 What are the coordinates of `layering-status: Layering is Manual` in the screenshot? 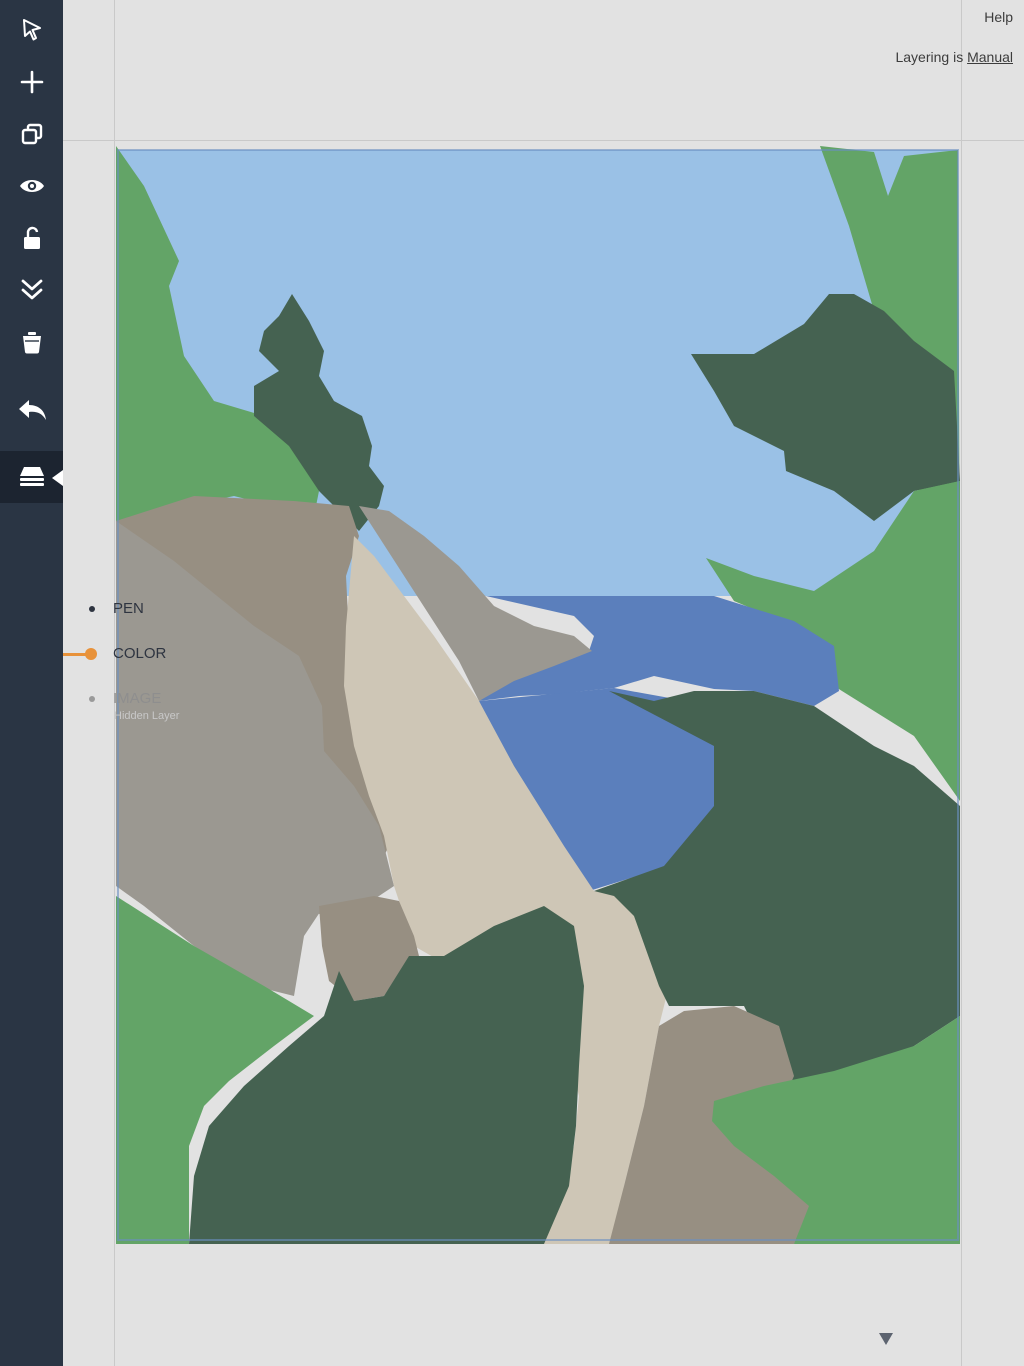 It's located at (954, 57).